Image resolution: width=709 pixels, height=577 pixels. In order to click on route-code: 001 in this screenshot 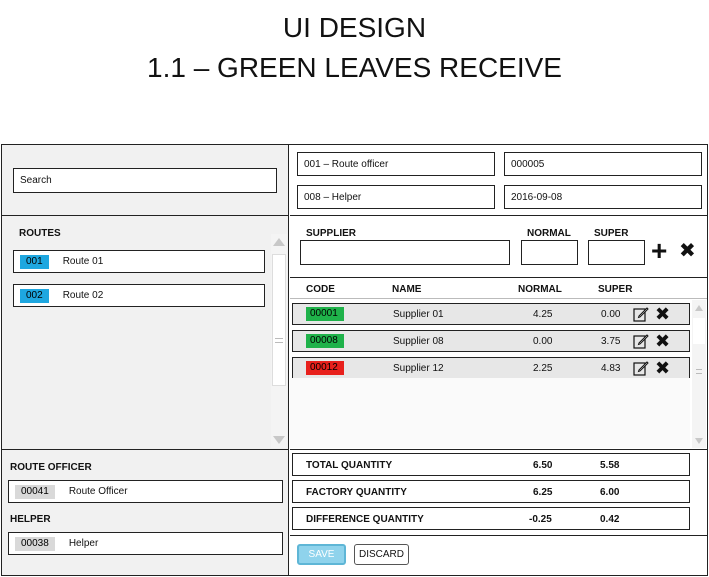, I will do `click(34, 261)`.